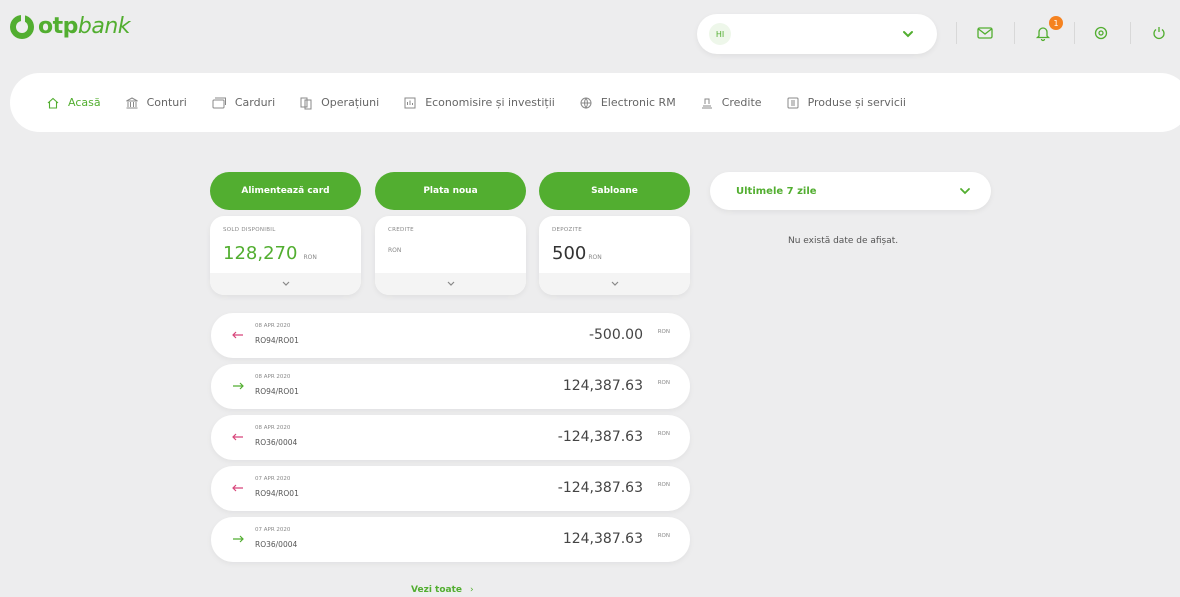 This screenshot has width=1180, height=597. I want to click on deposits-value: 500, so click(569, 253).